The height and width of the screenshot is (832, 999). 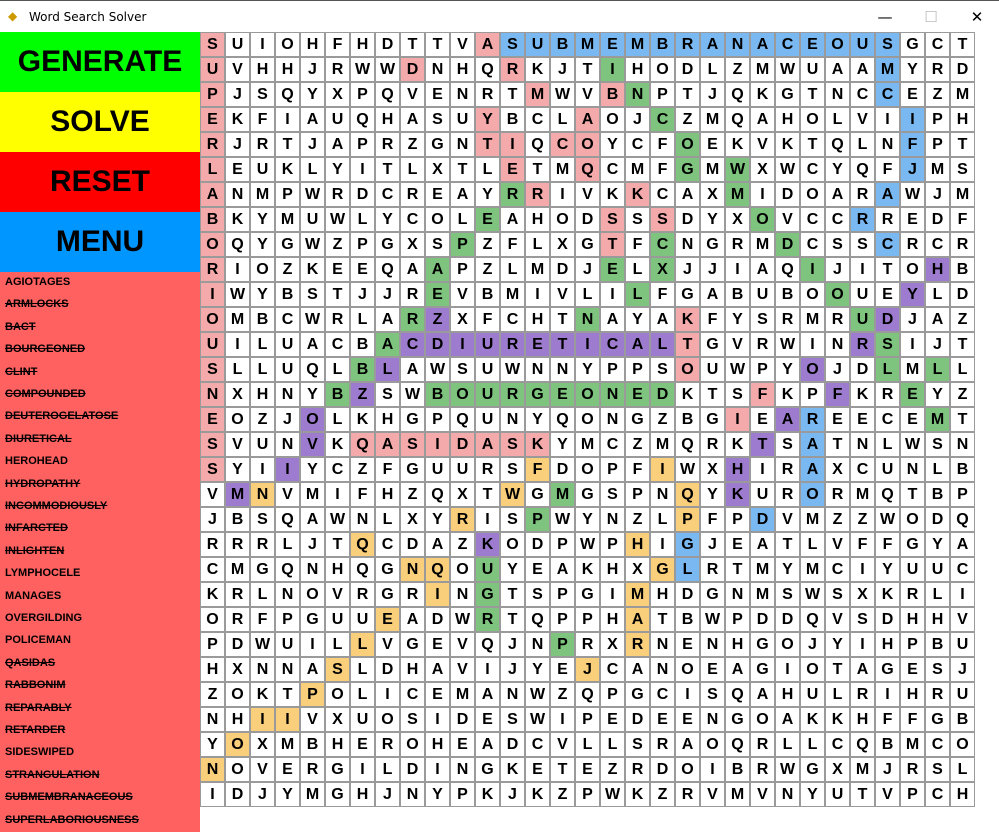 I want to click on grid-cell: D, so click(x=662, y=769).